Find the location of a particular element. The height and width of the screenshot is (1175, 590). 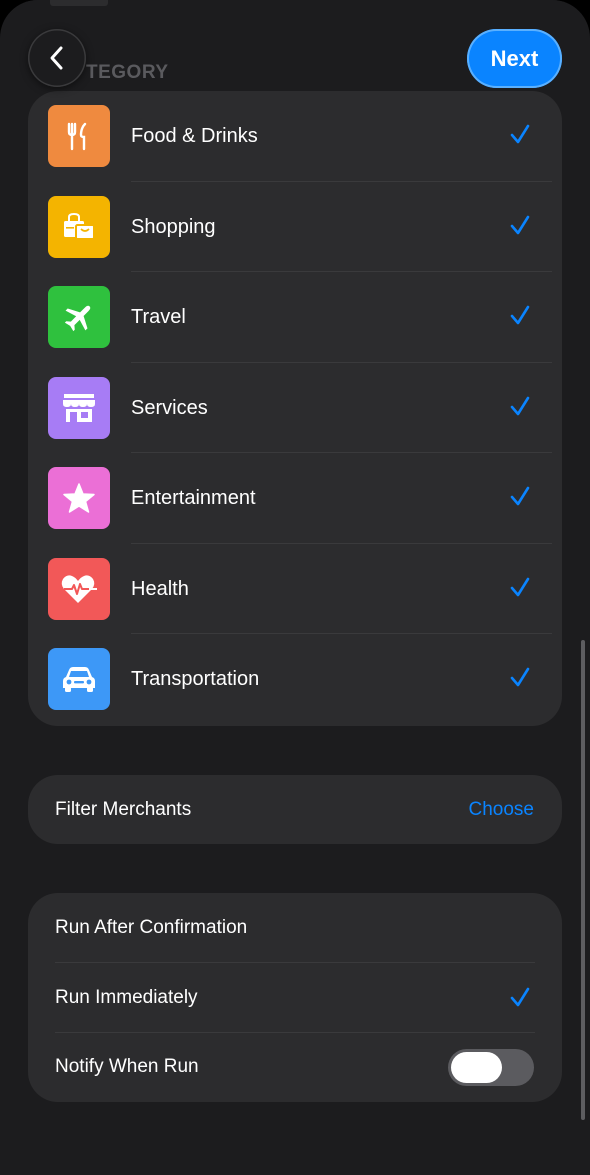

category-row-services: Services is located at coordinates (295, 408).